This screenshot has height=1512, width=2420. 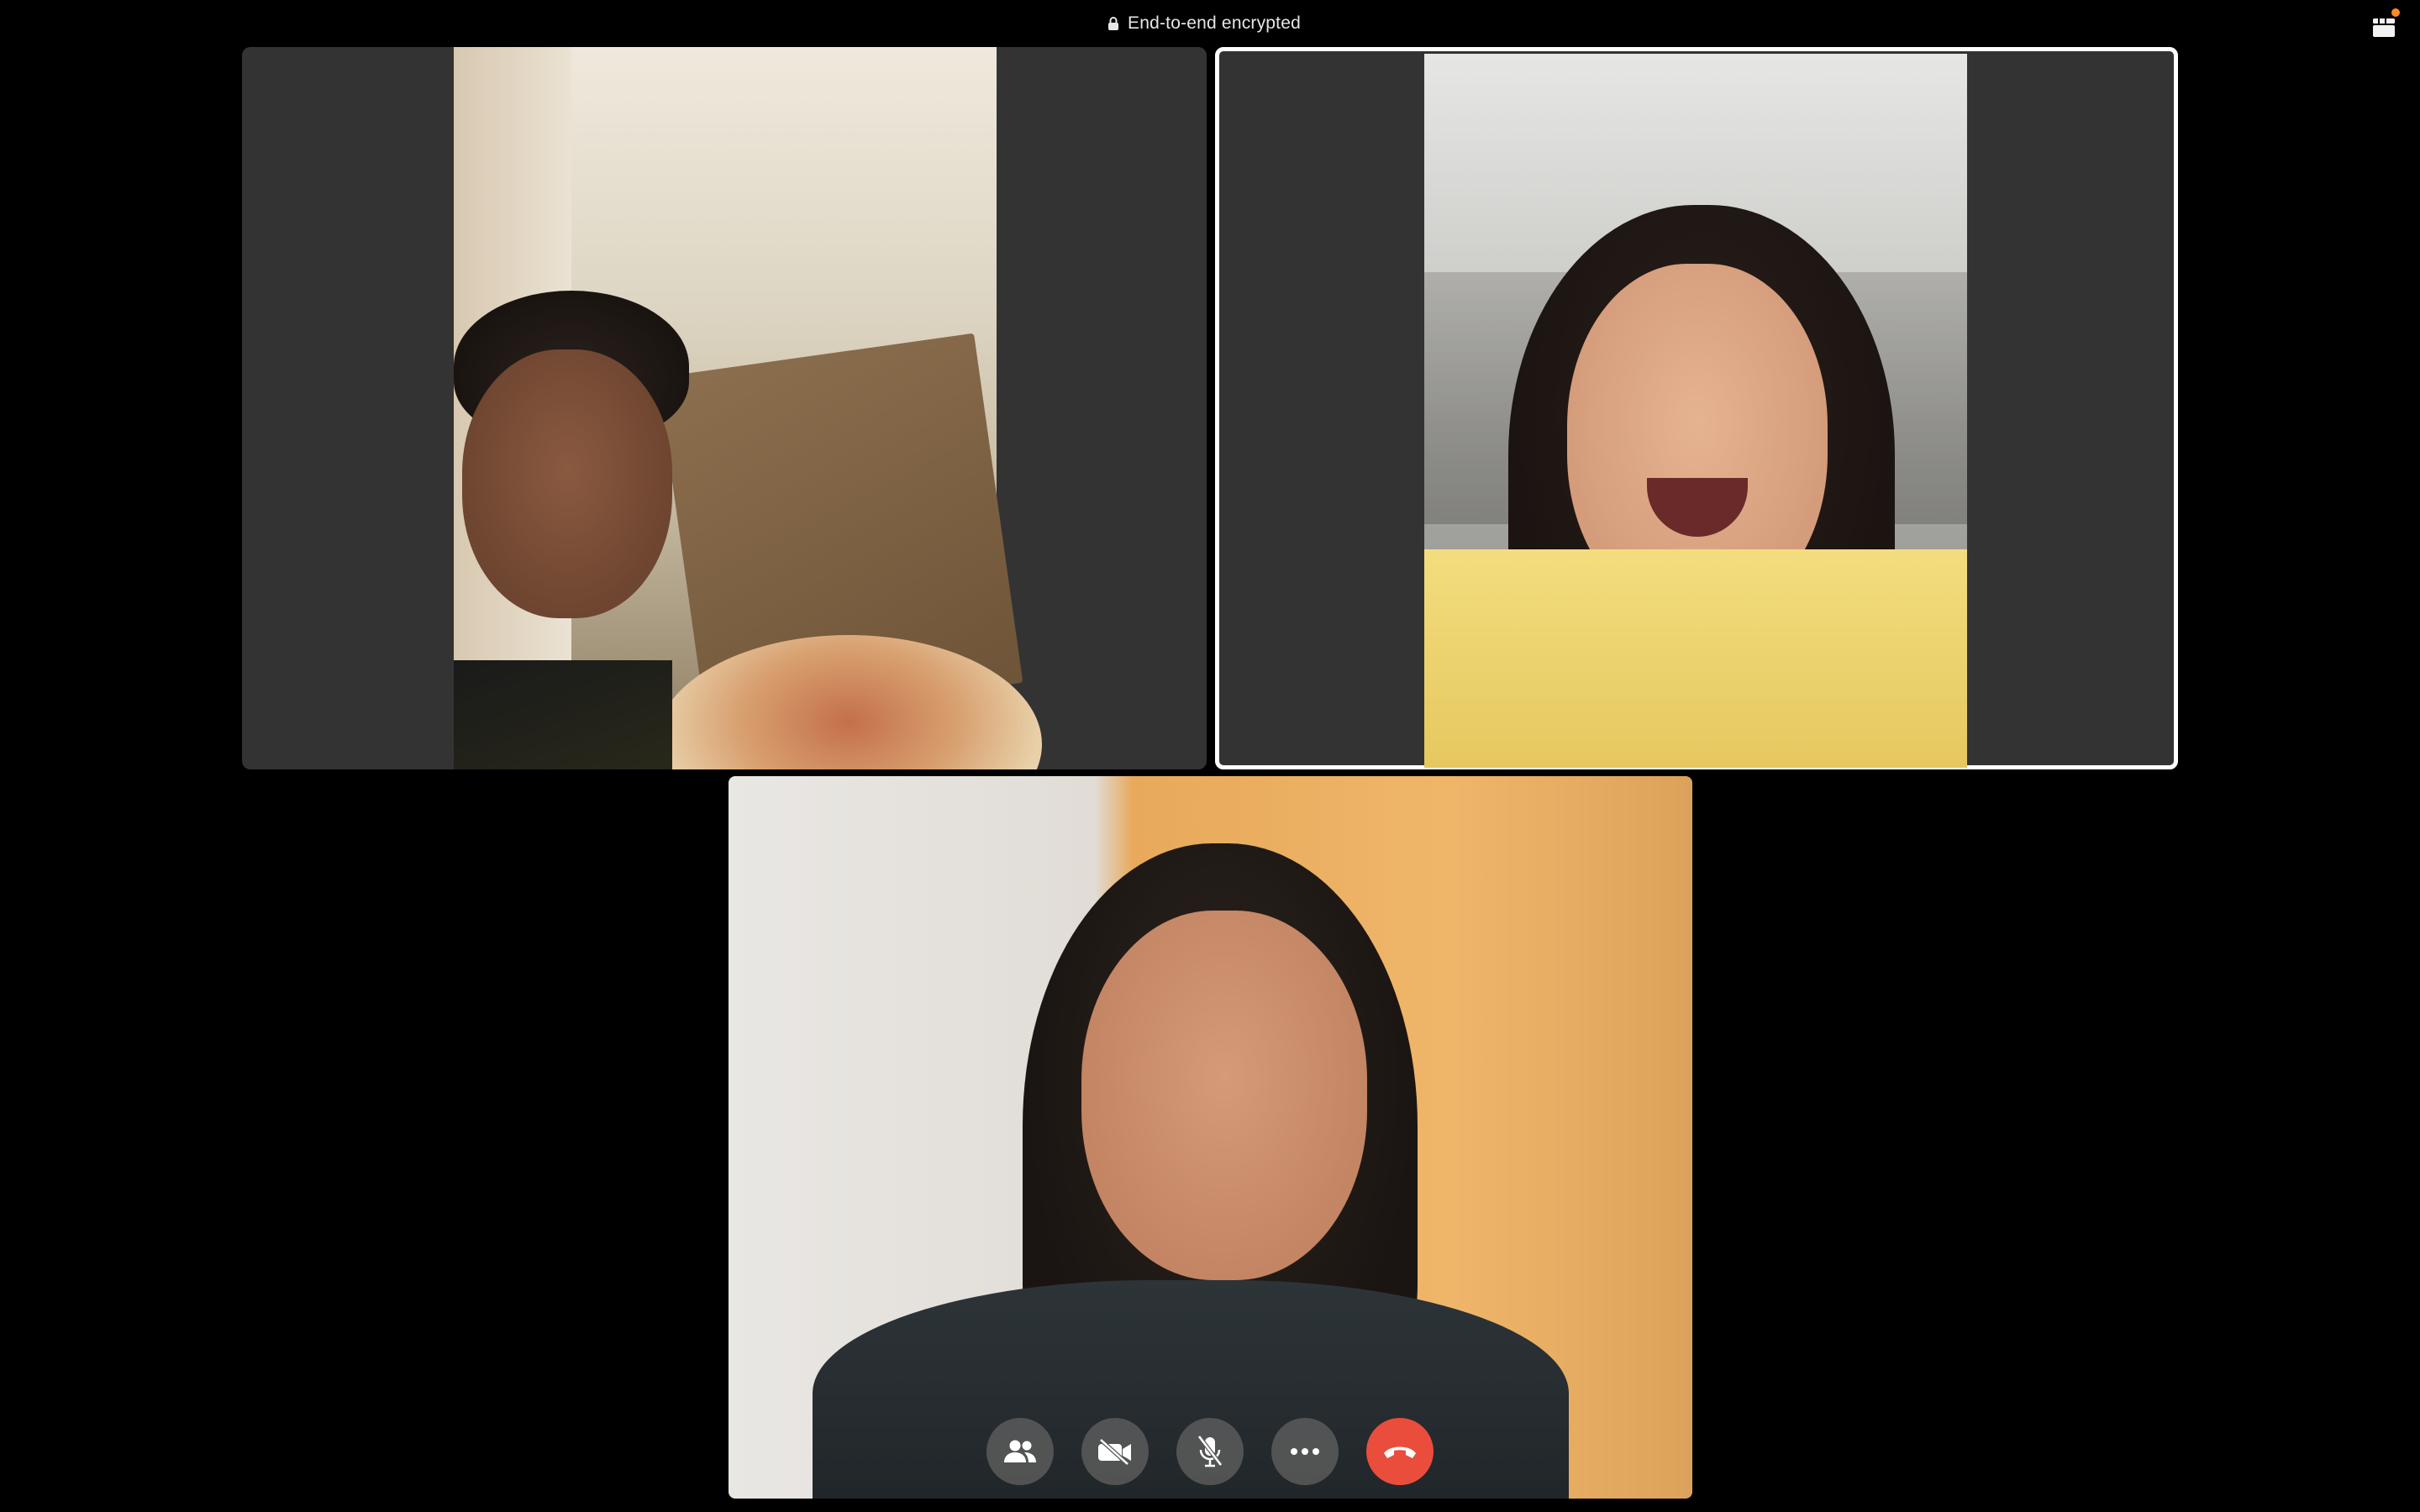 What do you see at coordinates (1214, 23) in the screenshot?
I see `encryption-label: End-to-end encrypted` at bounding box center [1214, 23].